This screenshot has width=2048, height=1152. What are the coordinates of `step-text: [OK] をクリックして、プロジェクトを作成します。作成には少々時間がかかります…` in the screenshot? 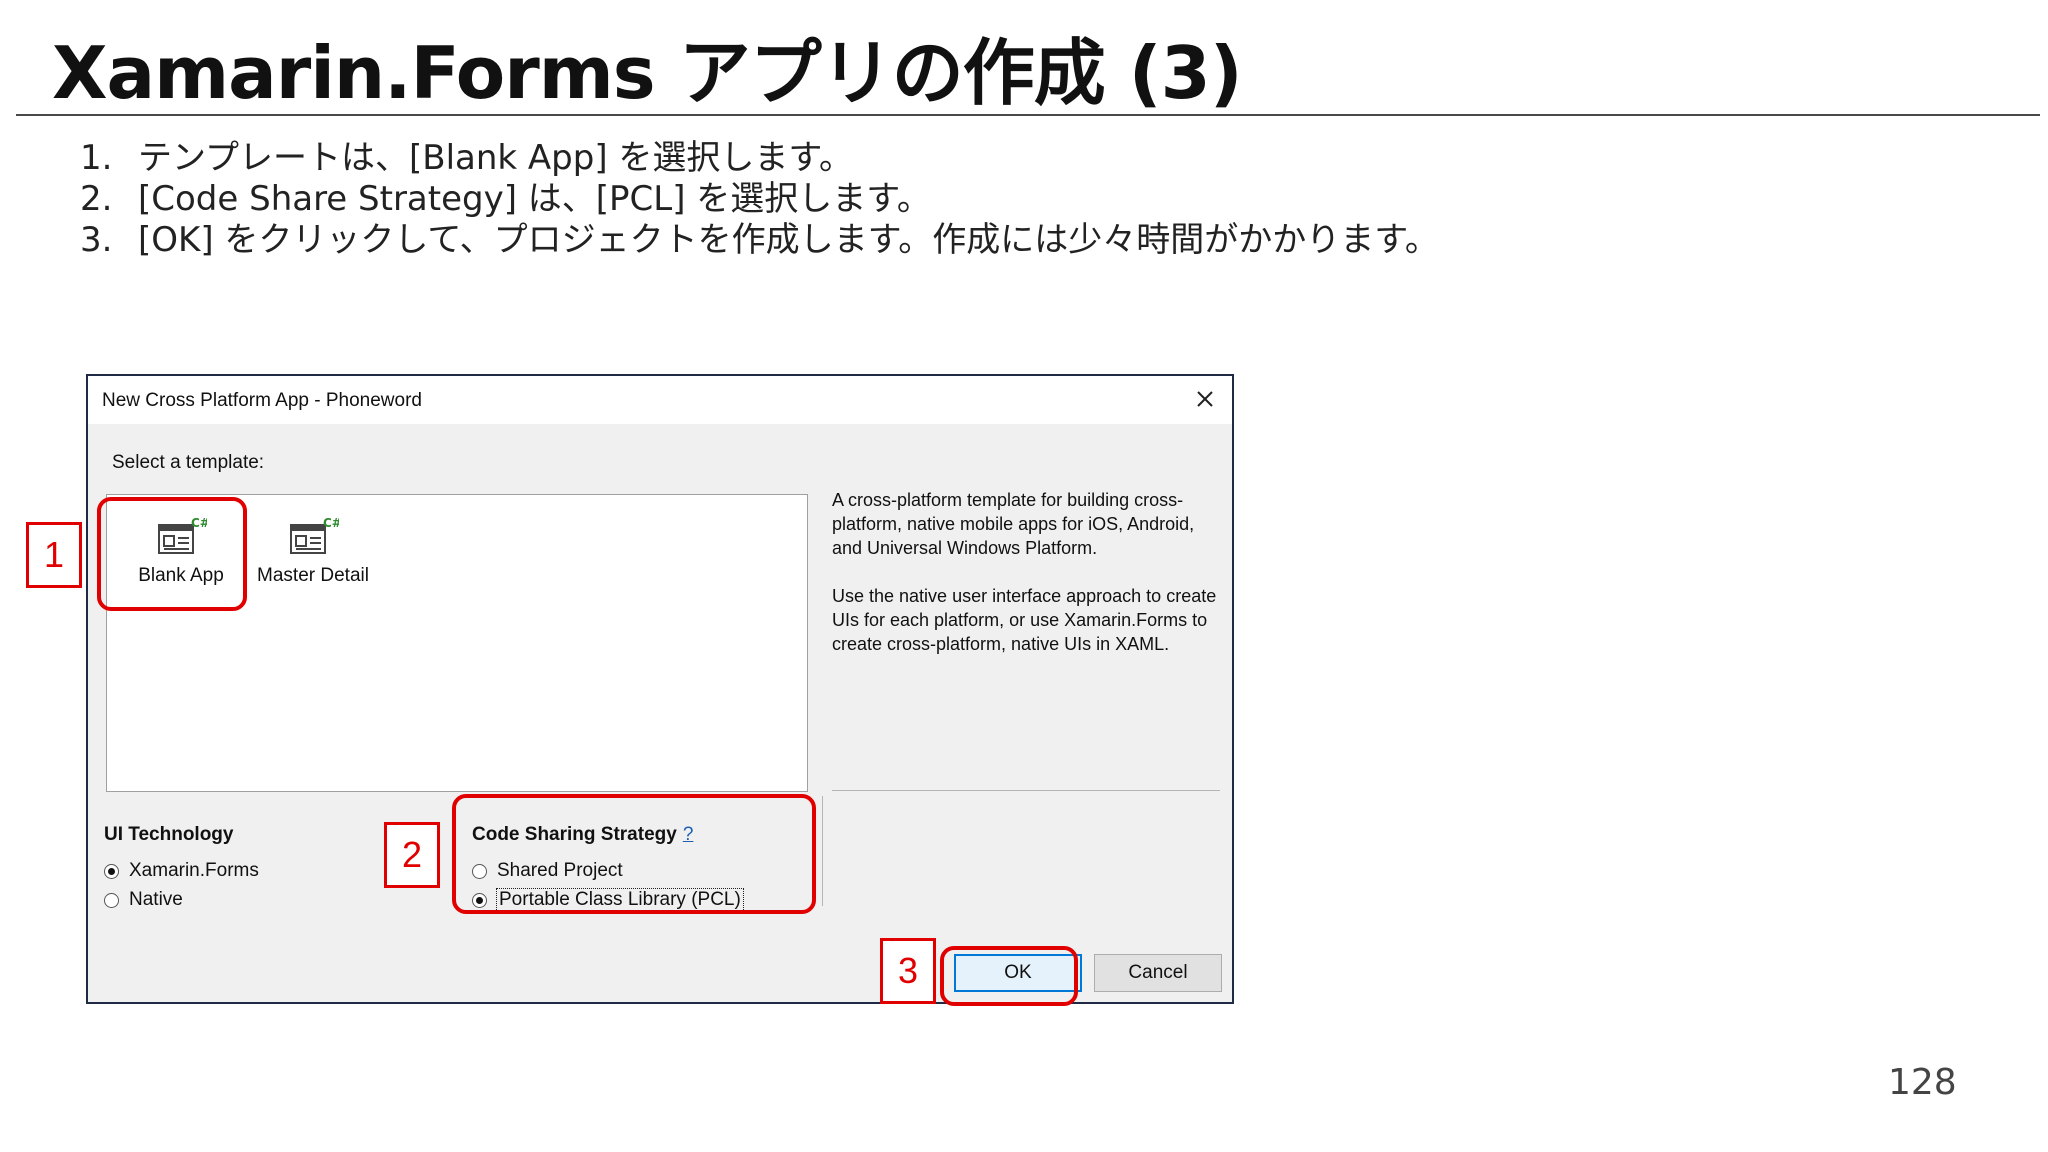 It's located at (788, 240).